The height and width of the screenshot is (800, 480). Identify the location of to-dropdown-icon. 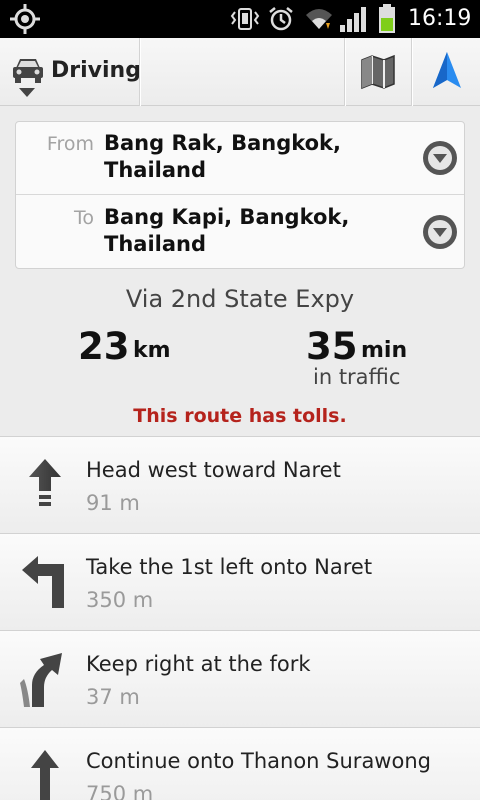
(440, 232).